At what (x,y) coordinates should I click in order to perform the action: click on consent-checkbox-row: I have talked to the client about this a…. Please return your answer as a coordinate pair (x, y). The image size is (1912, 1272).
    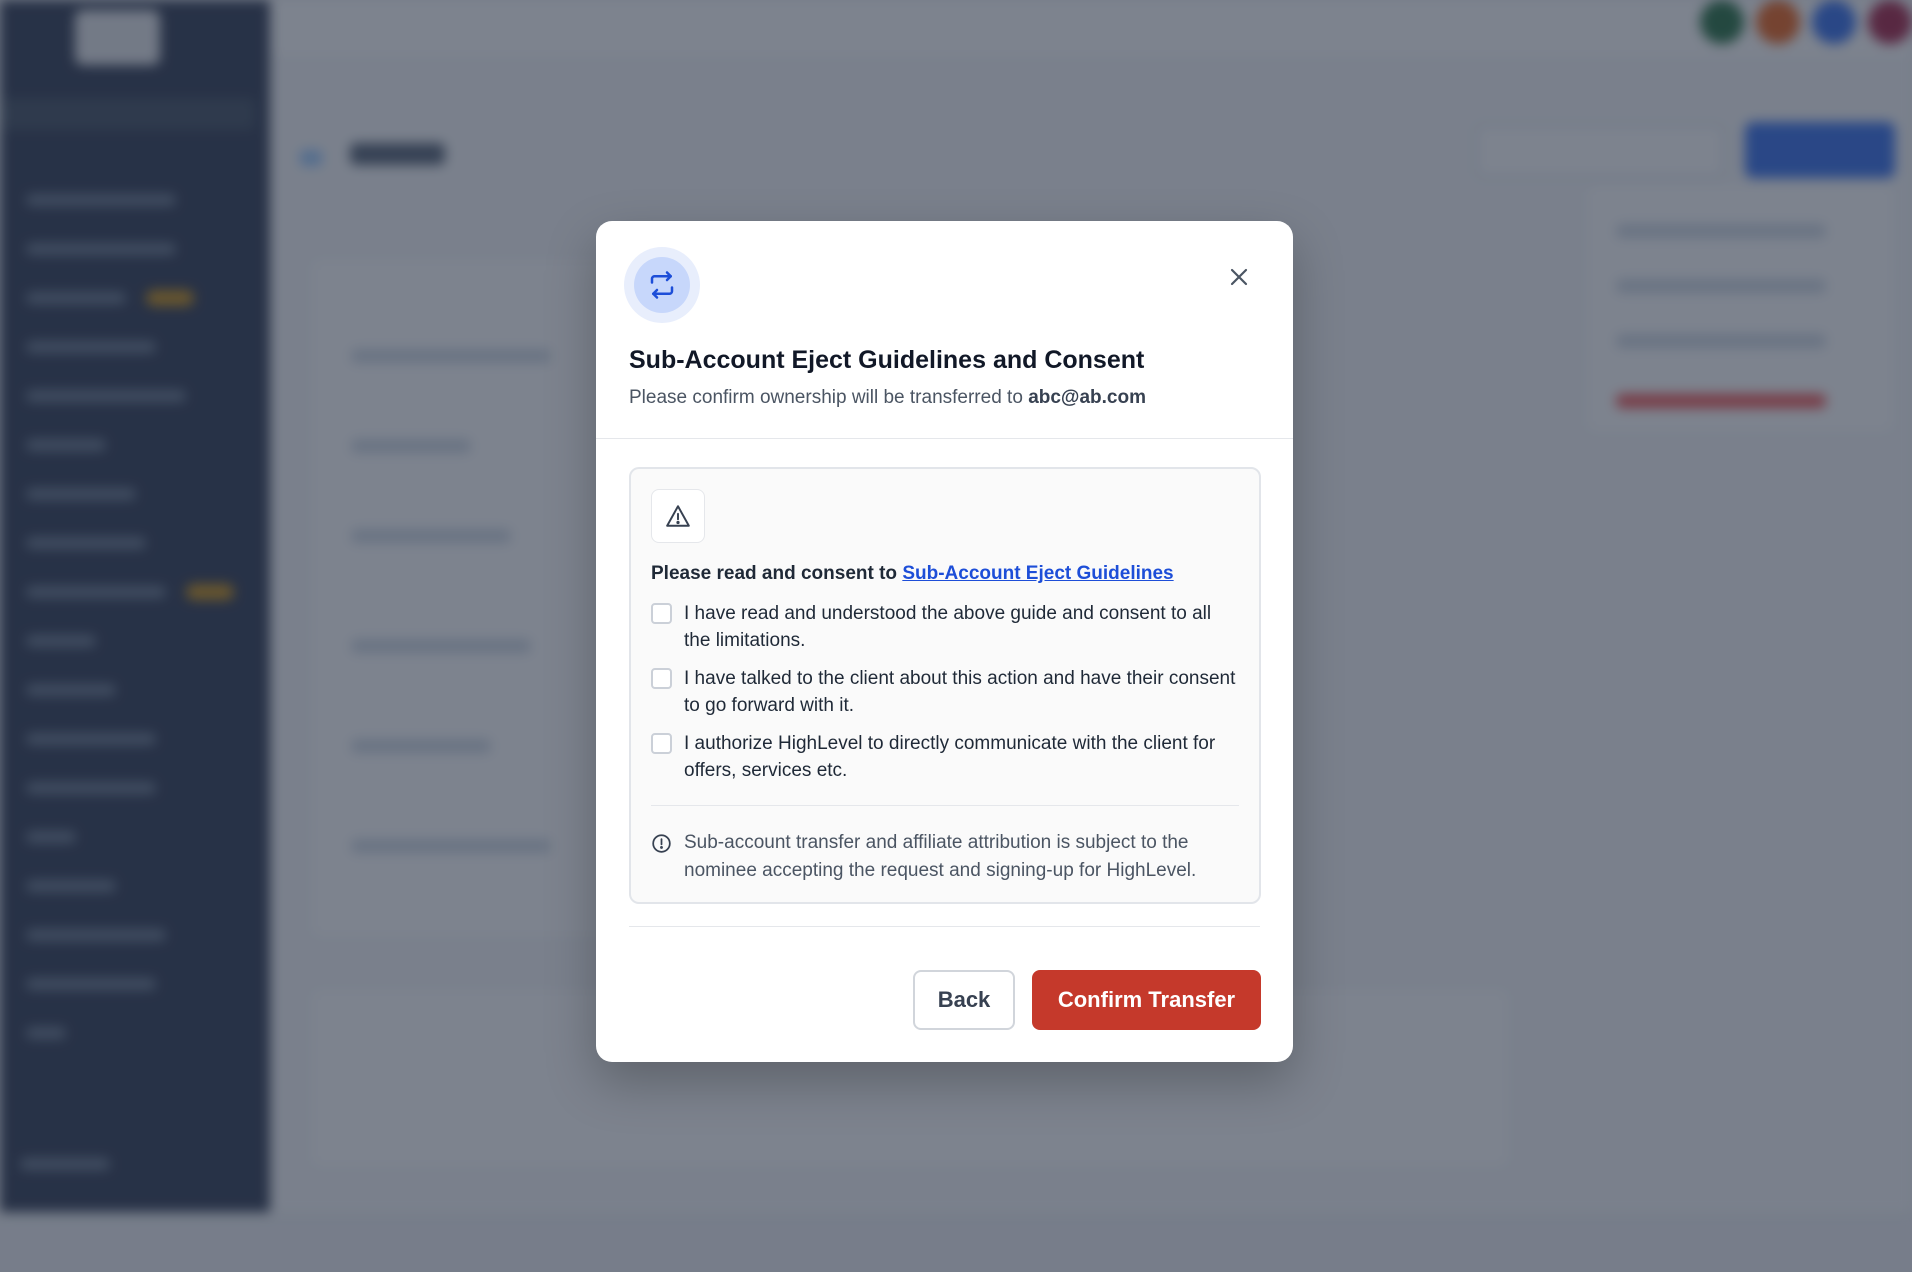
    Looking at the image, I should click on (946, 692).